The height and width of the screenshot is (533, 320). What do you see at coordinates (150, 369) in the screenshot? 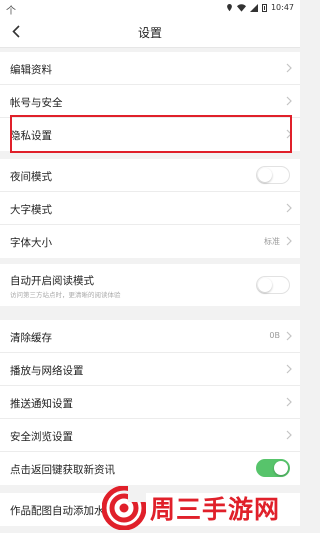
I see `row-playback-network: 播放与网络设置` at bounding box center [150, 369].